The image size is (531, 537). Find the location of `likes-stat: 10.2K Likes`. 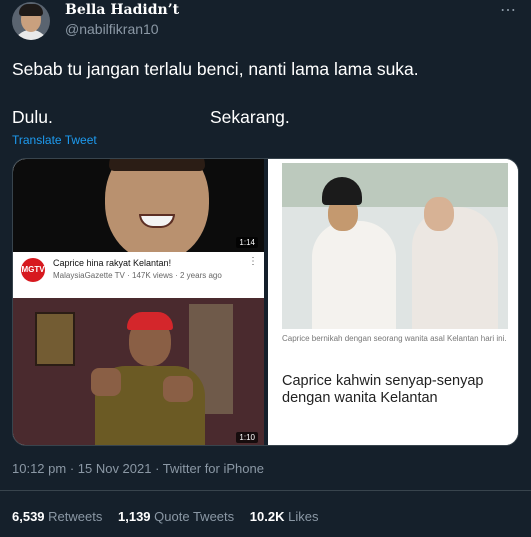

likes-stat: 10.2K Likes is located at coordinates (284, 516).